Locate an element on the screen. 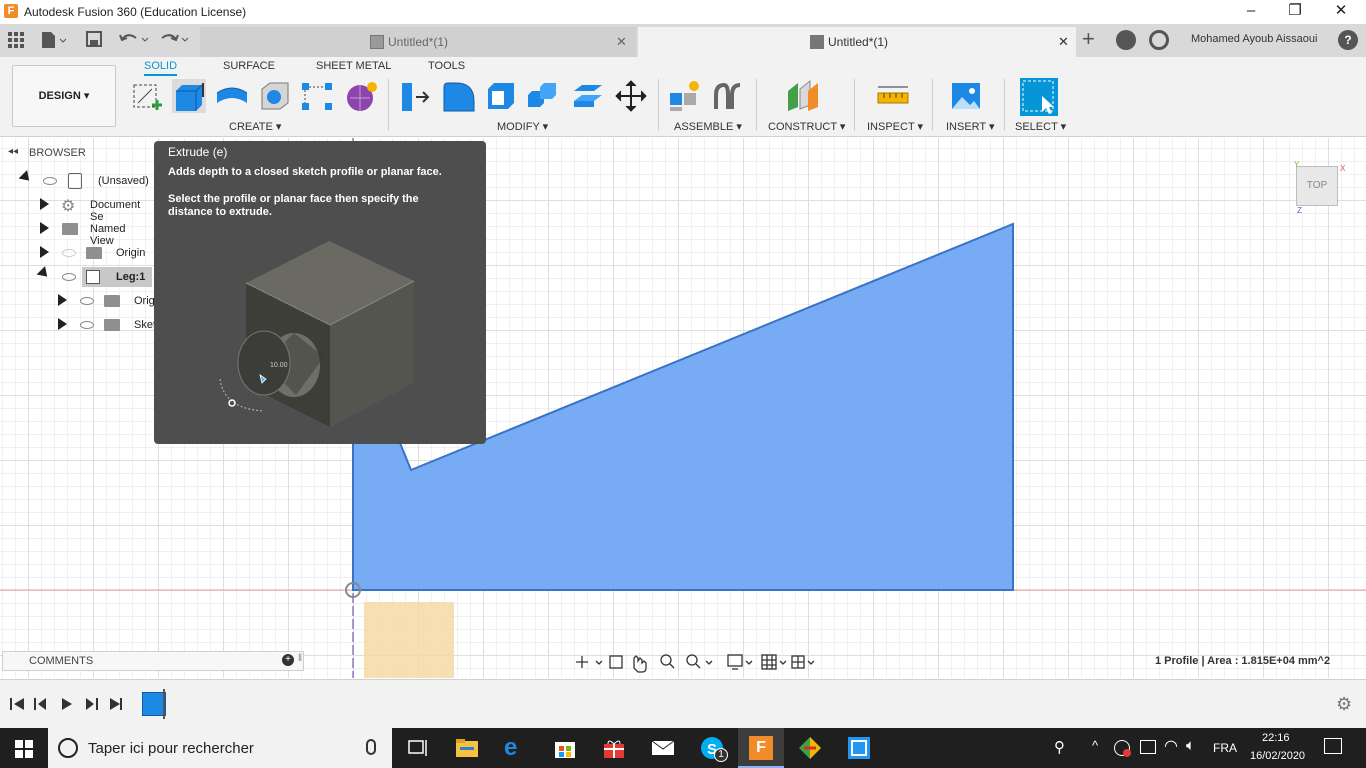  language-indicator: FRA is located at coordinates (1225, 748).